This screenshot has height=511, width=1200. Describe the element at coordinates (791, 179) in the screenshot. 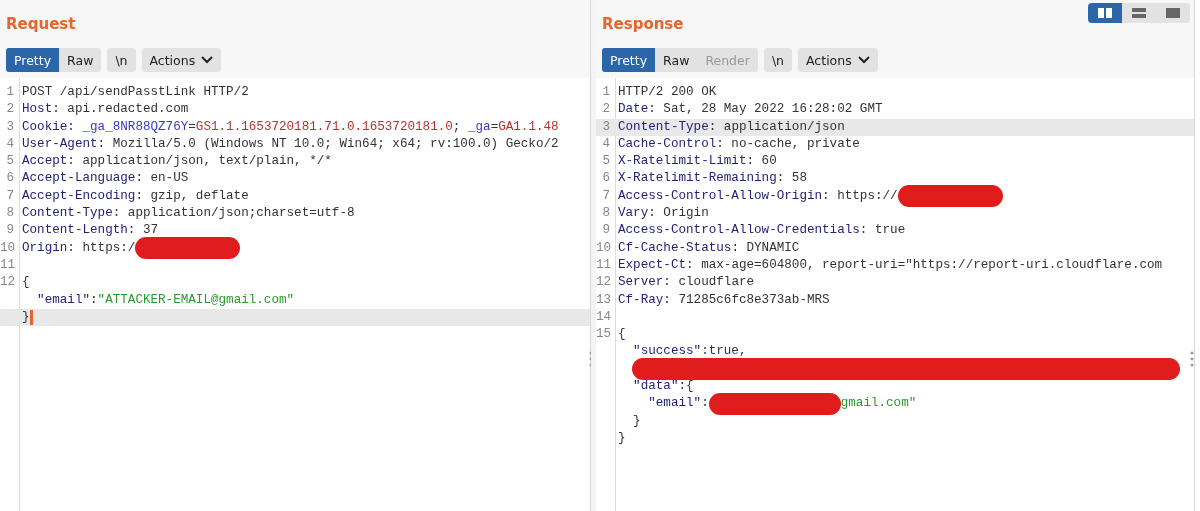

I see `code-text: : 58` at that location.